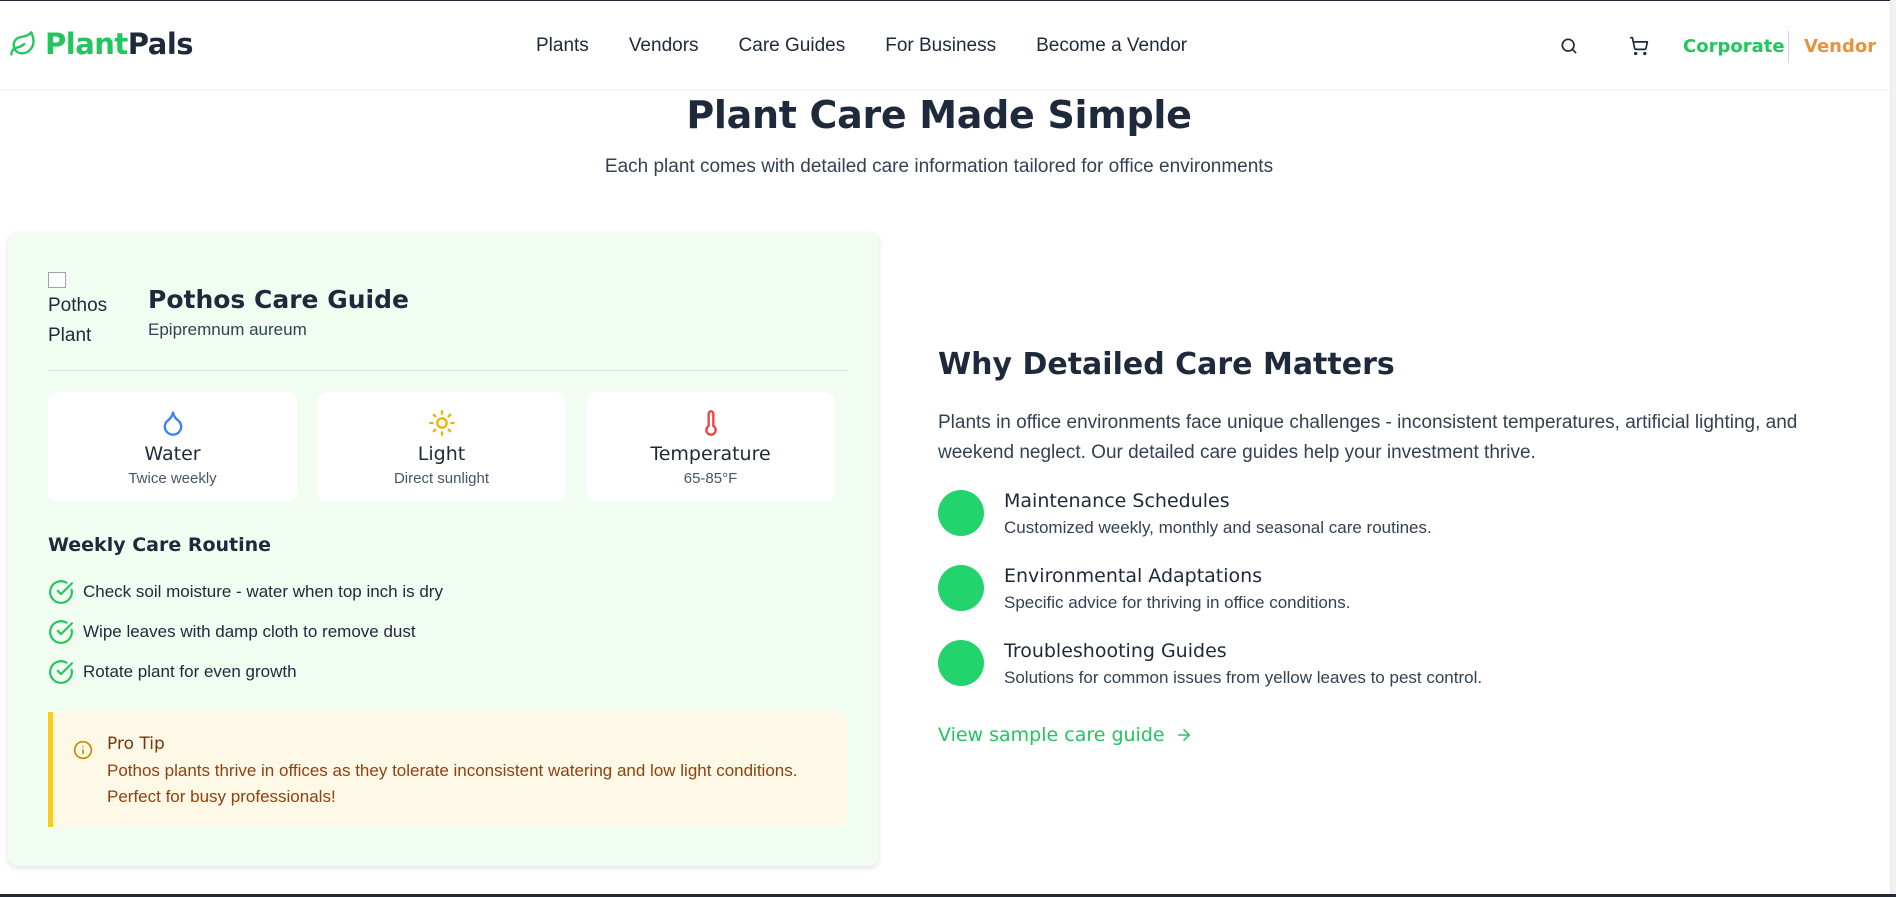 The width and height of the screenshot is (1896, 897). I want to click on view-sample-guide-link: View sample care guide, so click(1065, 735).